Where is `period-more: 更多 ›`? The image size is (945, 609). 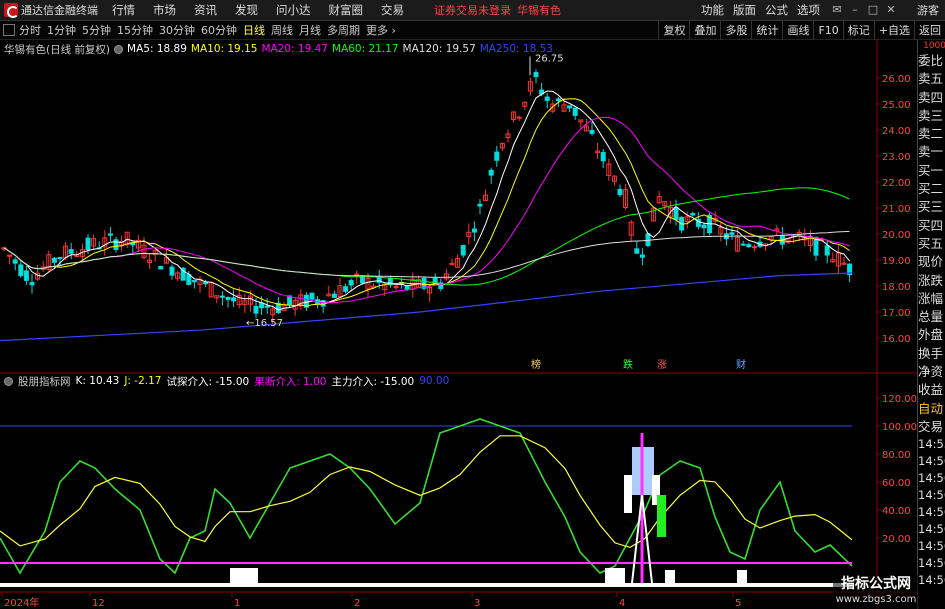 period-more: 更多 › is located at coordinates (381, 30).